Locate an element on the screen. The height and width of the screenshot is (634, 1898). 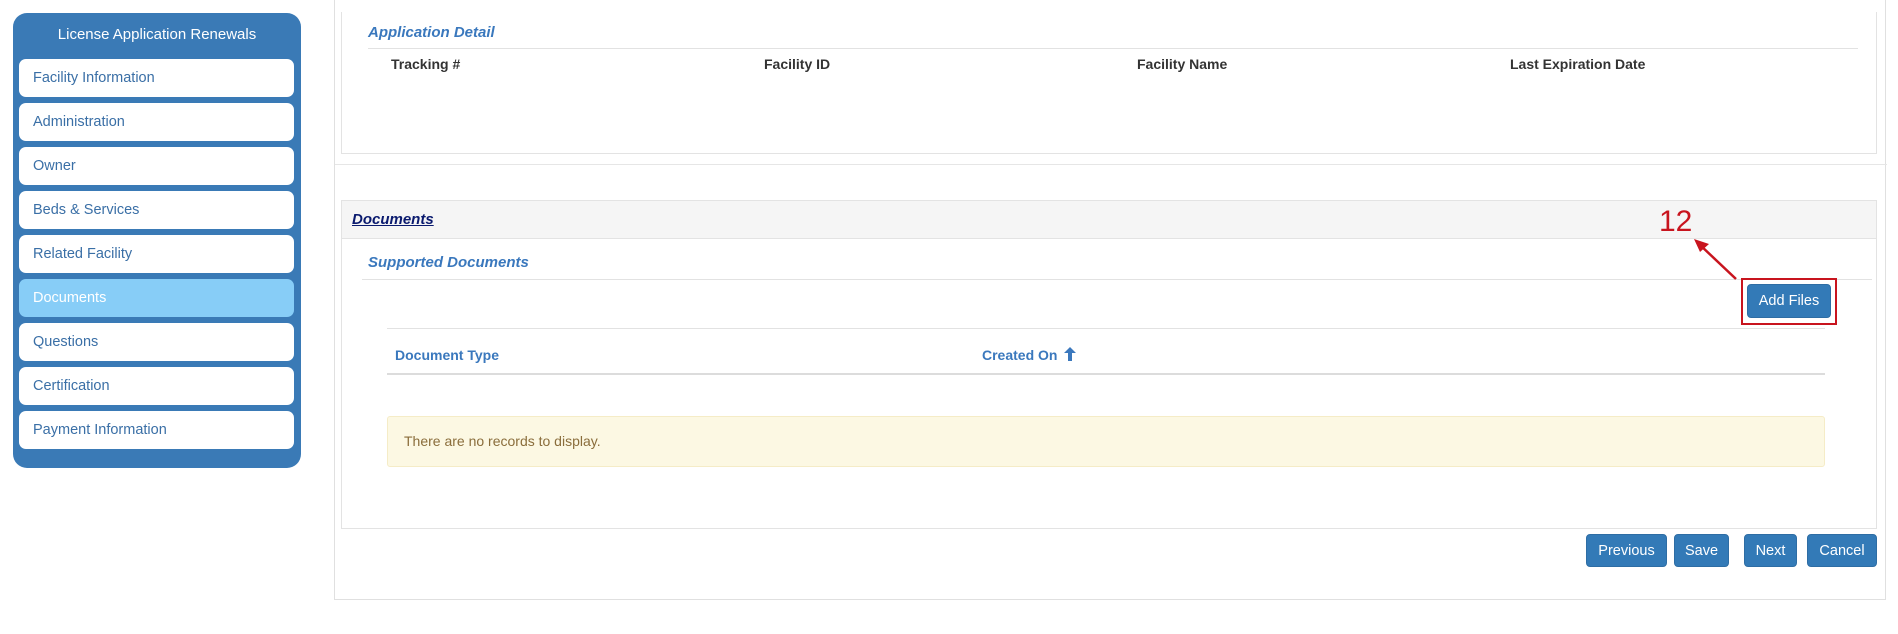
column-created-on: Created On is located at coordinates (1029, 355).